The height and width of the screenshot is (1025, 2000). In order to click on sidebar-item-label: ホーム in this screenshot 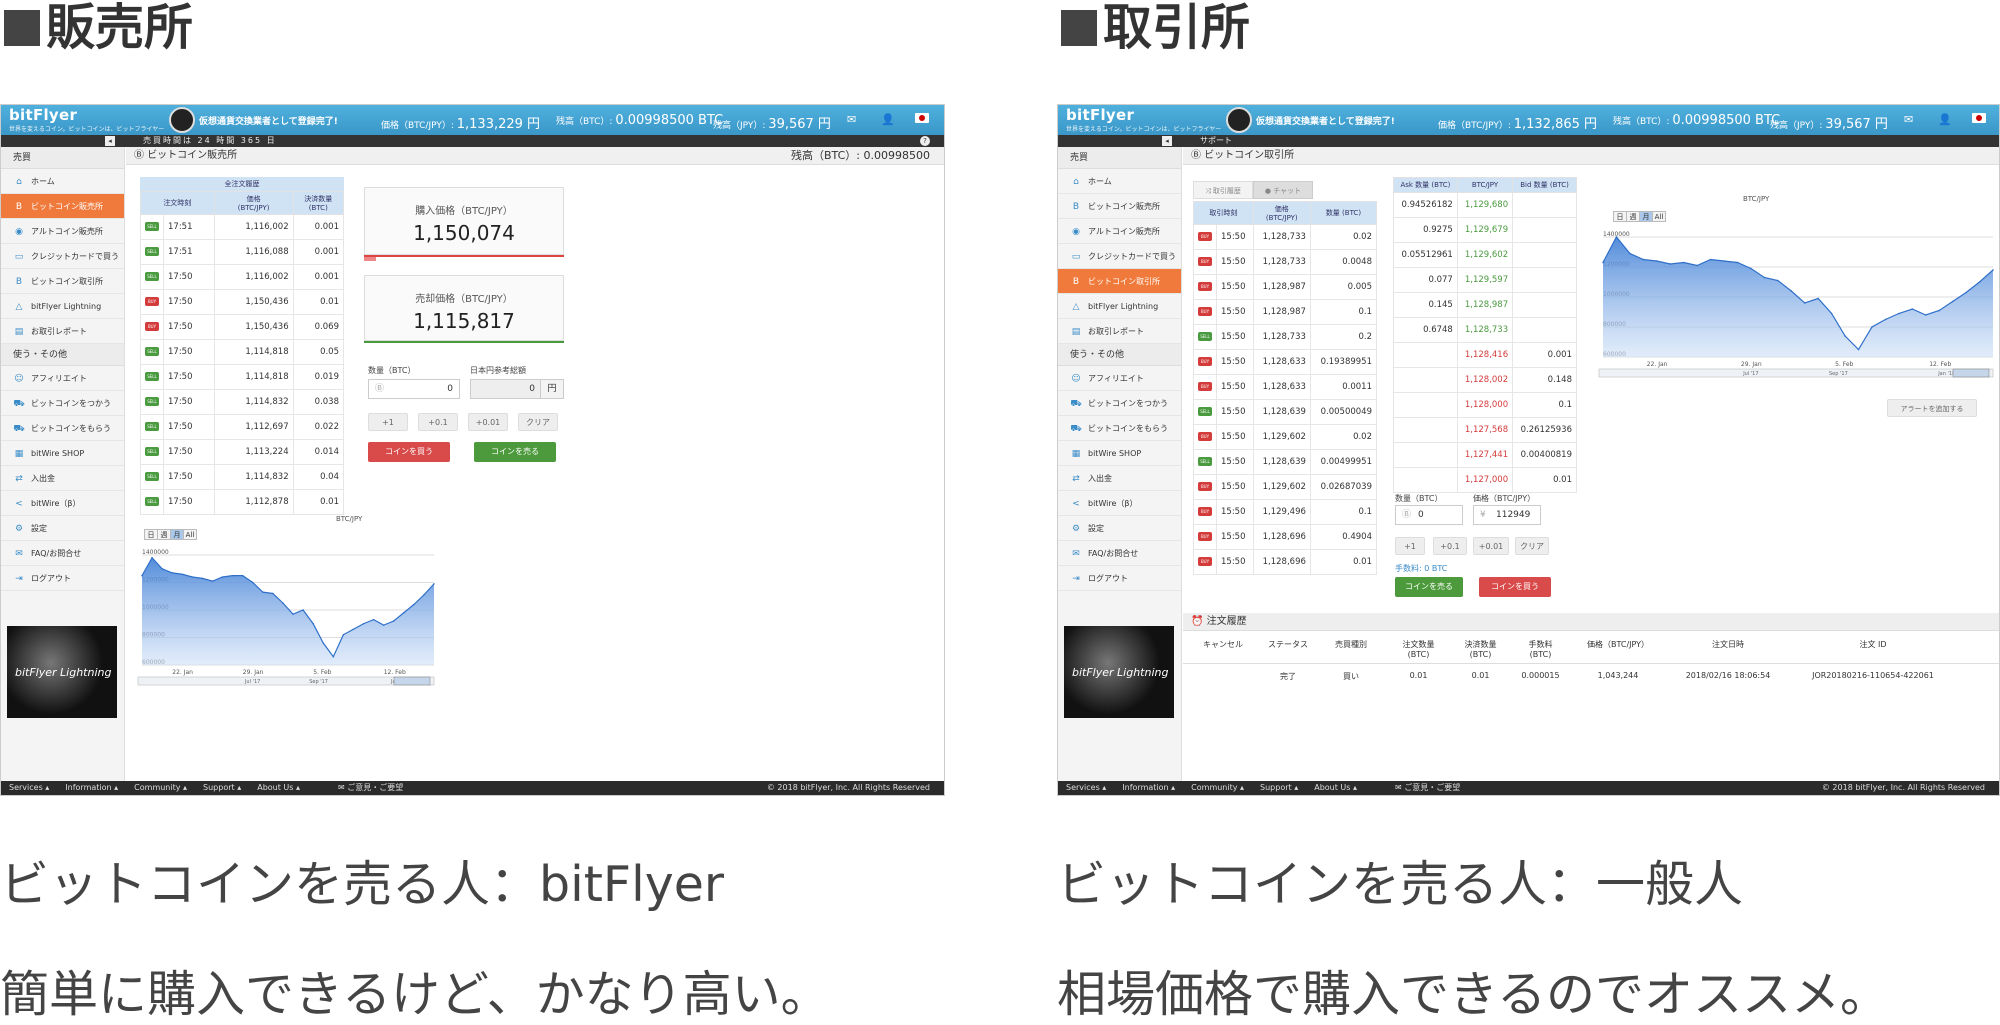, I will do `click(43, 181)`.